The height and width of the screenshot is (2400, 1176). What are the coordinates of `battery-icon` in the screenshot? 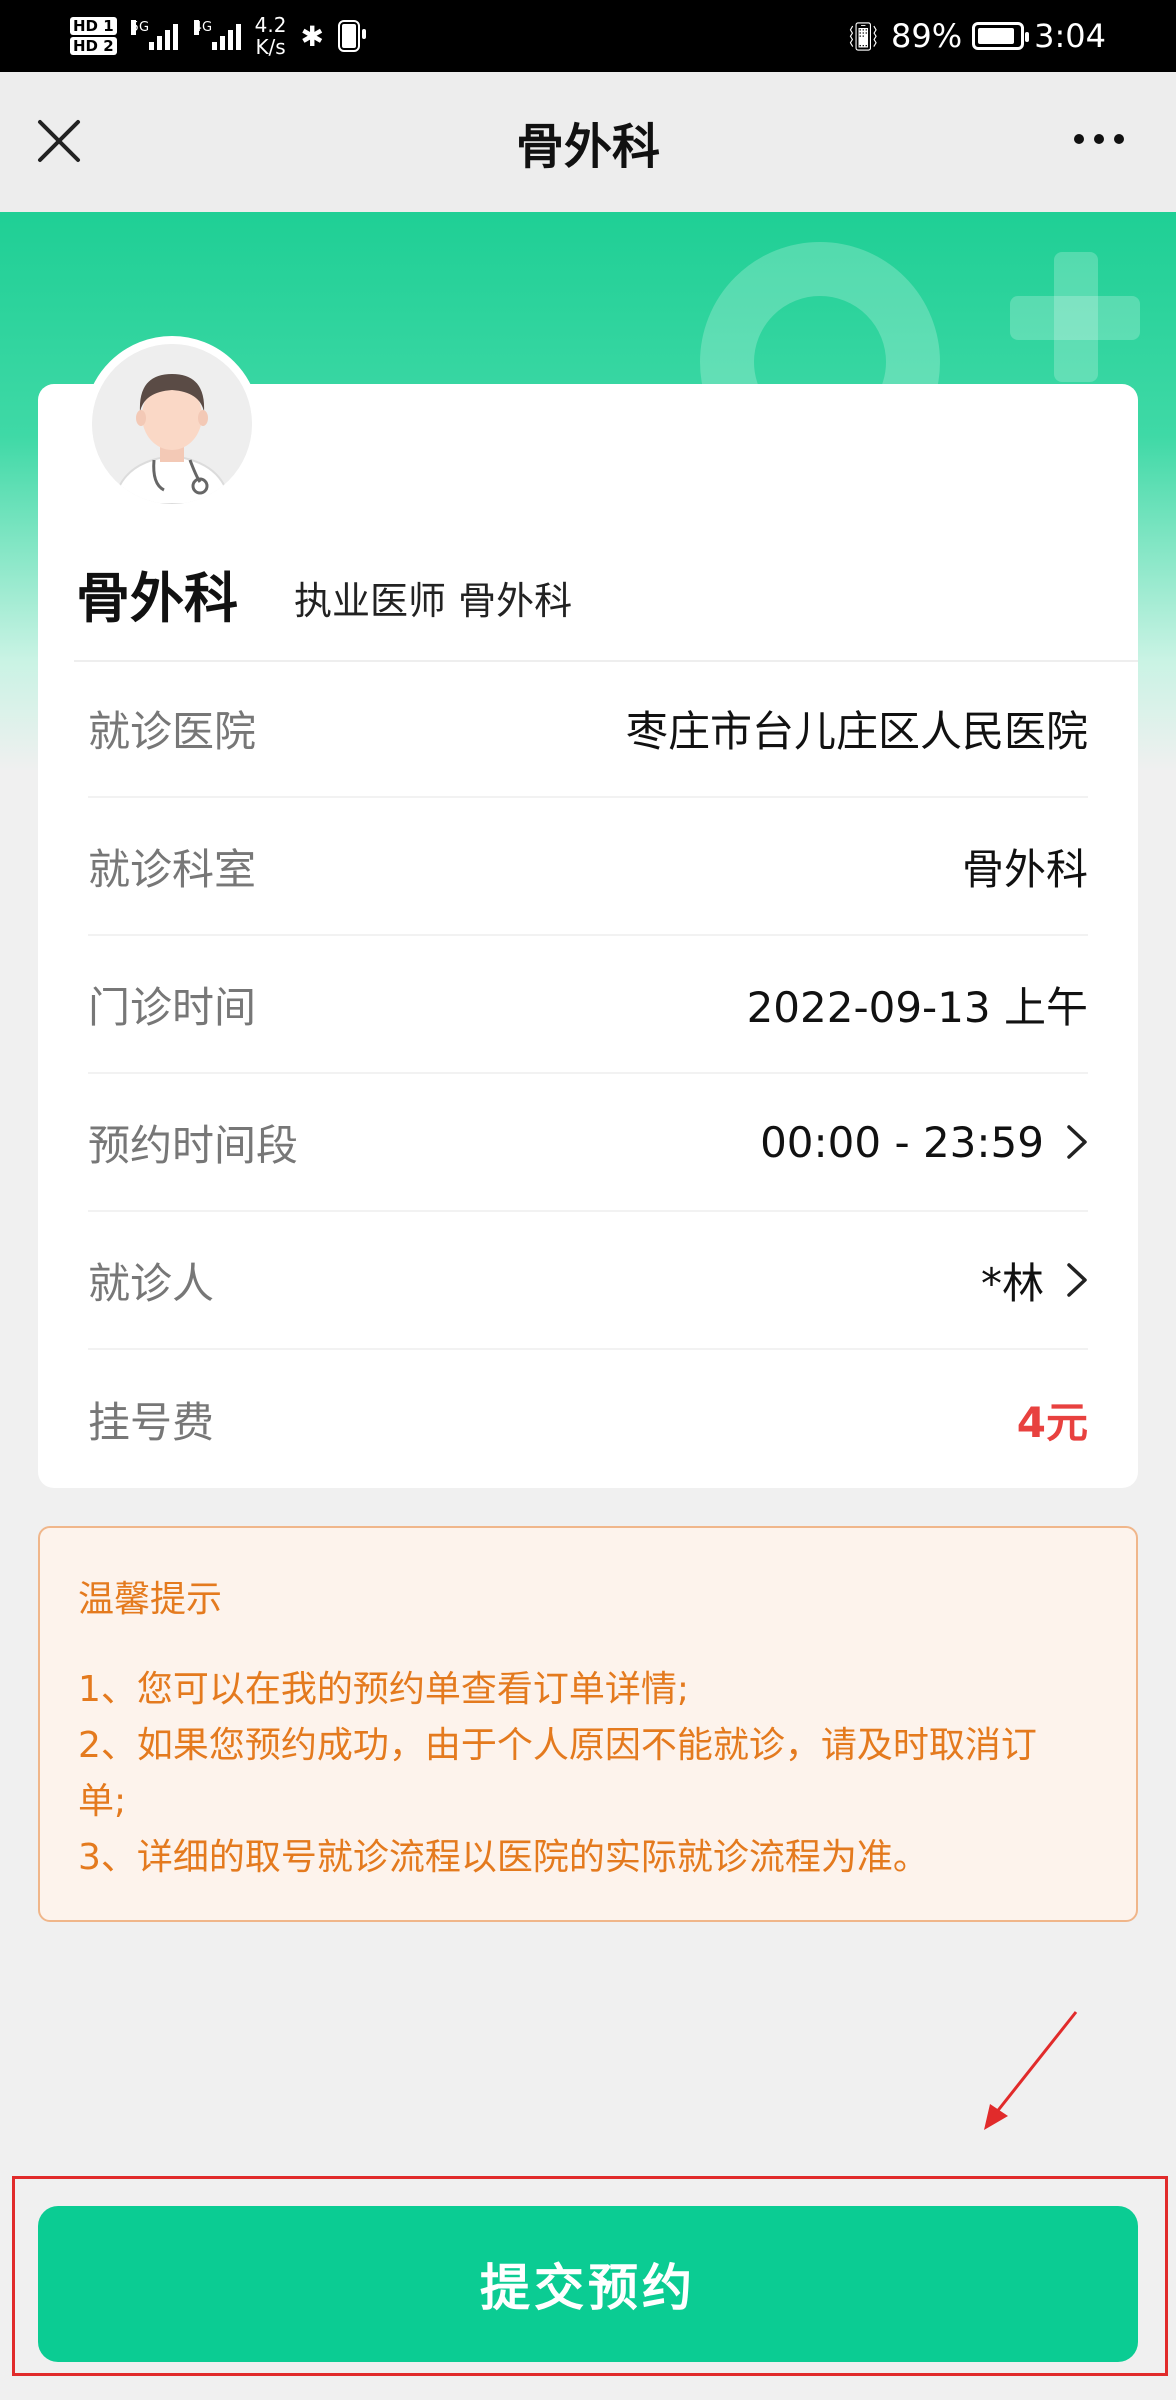 It's located at (1001, 36).